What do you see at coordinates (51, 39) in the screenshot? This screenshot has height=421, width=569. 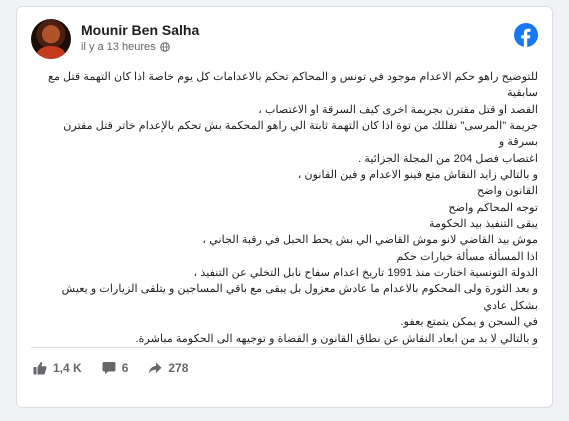 I see `author-avatar` at bounding box center [51, 39].